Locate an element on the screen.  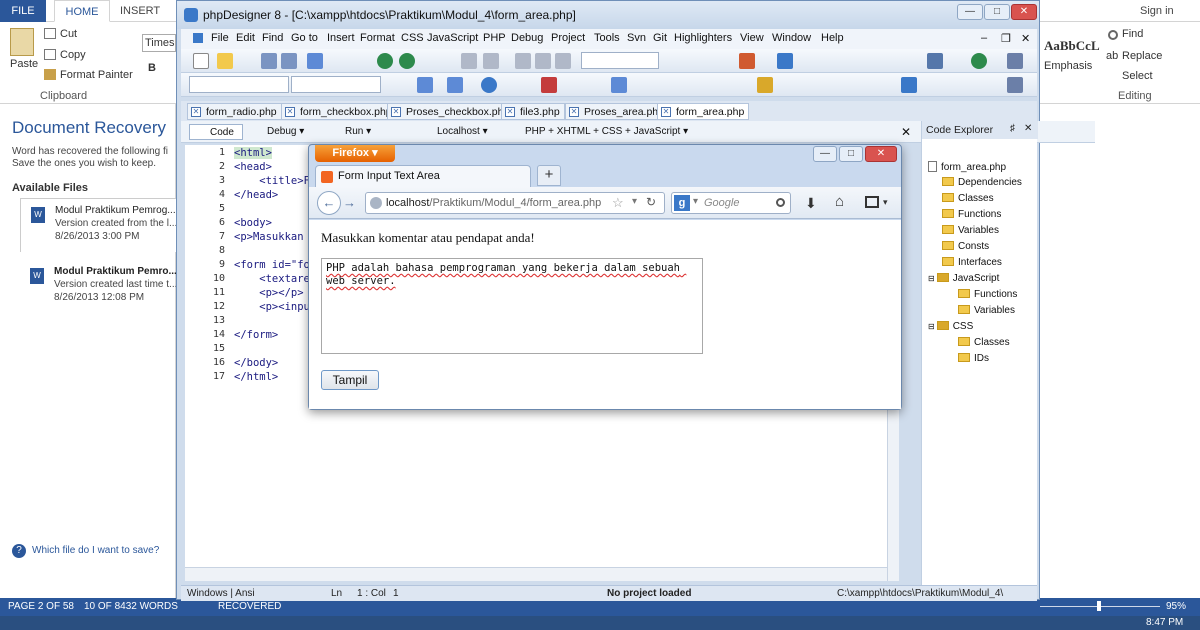
paste-button: Paste is located at coordinates (24, 64).